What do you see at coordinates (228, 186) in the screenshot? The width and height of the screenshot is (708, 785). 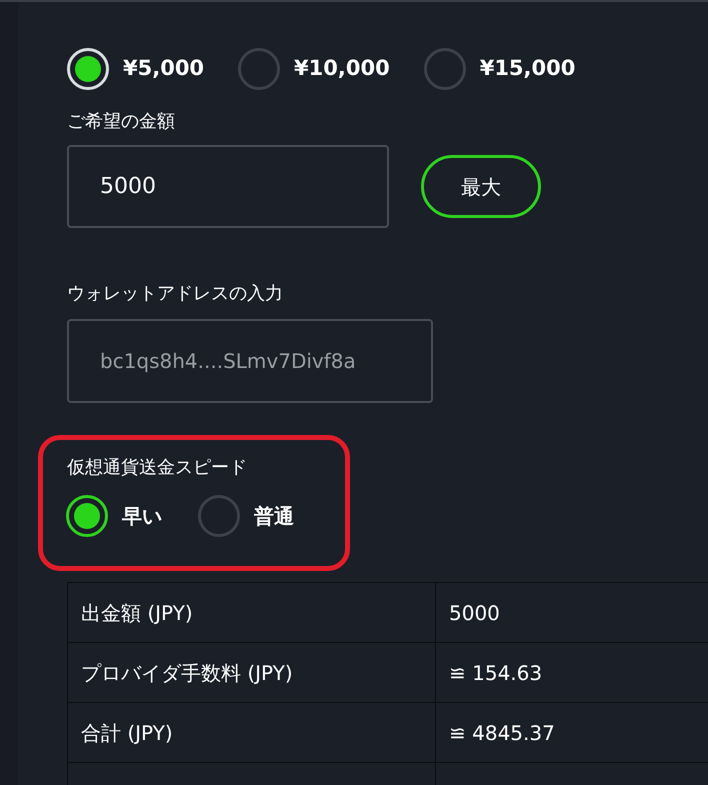 I see `amount-field: 5000` at bounding box center [228, 186].